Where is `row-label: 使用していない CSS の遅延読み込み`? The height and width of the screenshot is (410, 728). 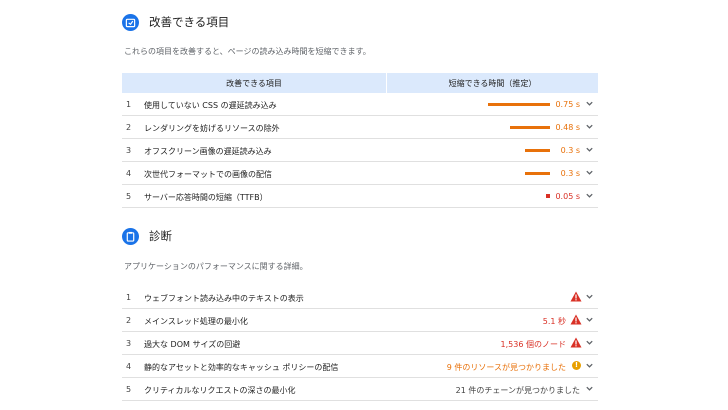 row-label: 使用していない CSS の遅延読み込み is located at coordinates (210, 105).